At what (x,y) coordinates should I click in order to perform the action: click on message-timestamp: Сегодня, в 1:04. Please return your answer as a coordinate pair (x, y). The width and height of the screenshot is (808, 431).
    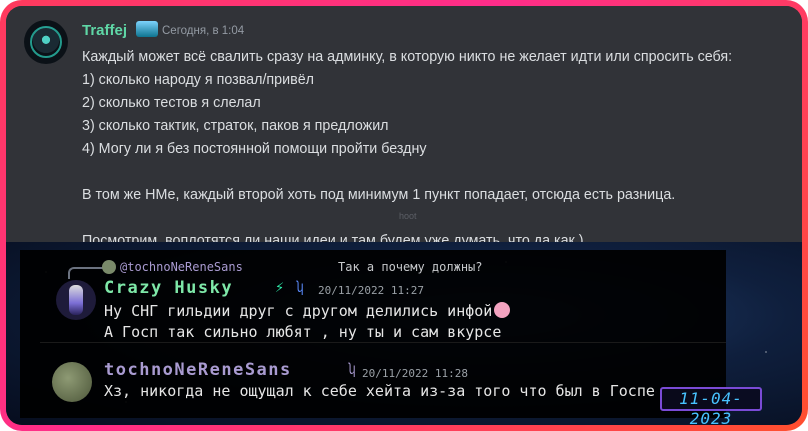
    Looking at the image, I should click on (203, 31).